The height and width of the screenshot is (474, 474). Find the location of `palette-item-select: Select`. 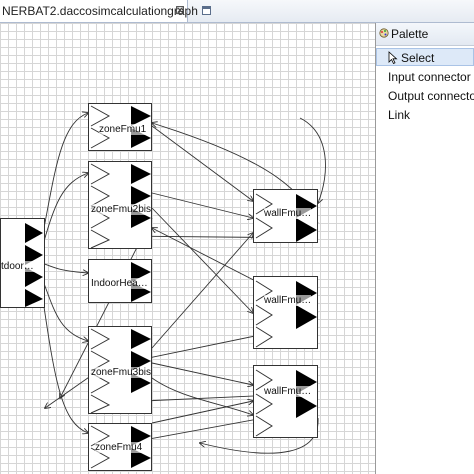

palette-item-select: Select is located at coordinates (425, 57).